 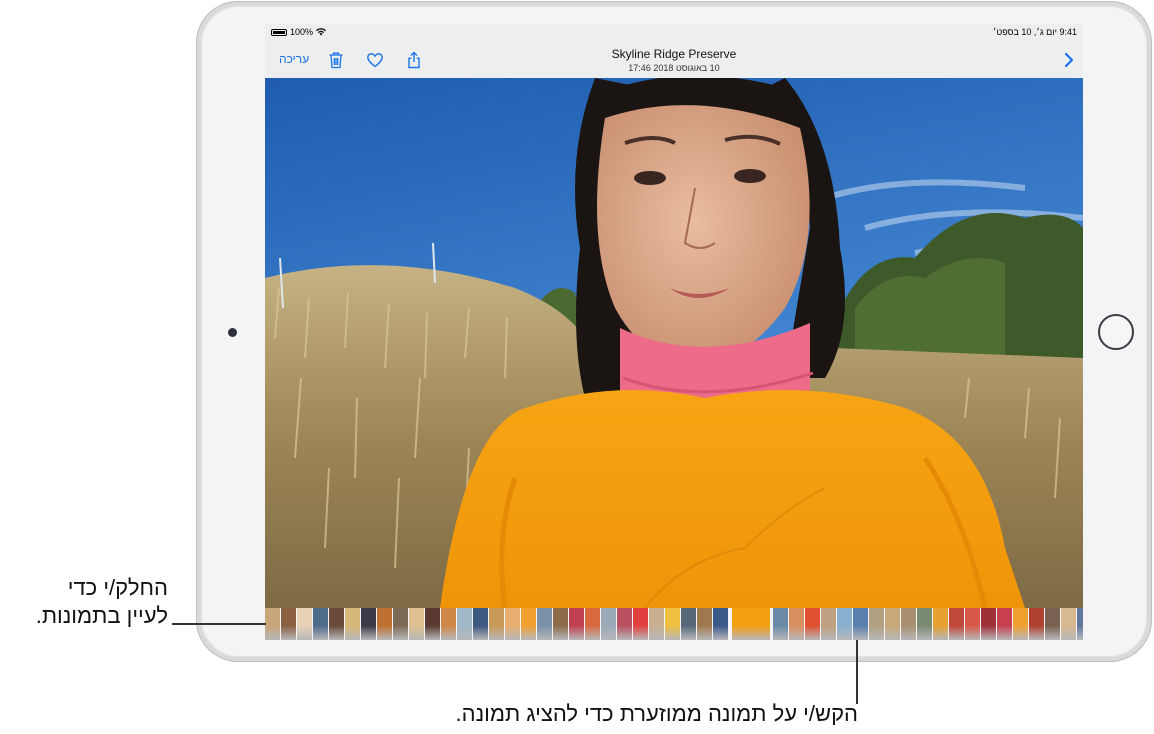 I want to click on wifi-icon, so click(x=321, y=32).